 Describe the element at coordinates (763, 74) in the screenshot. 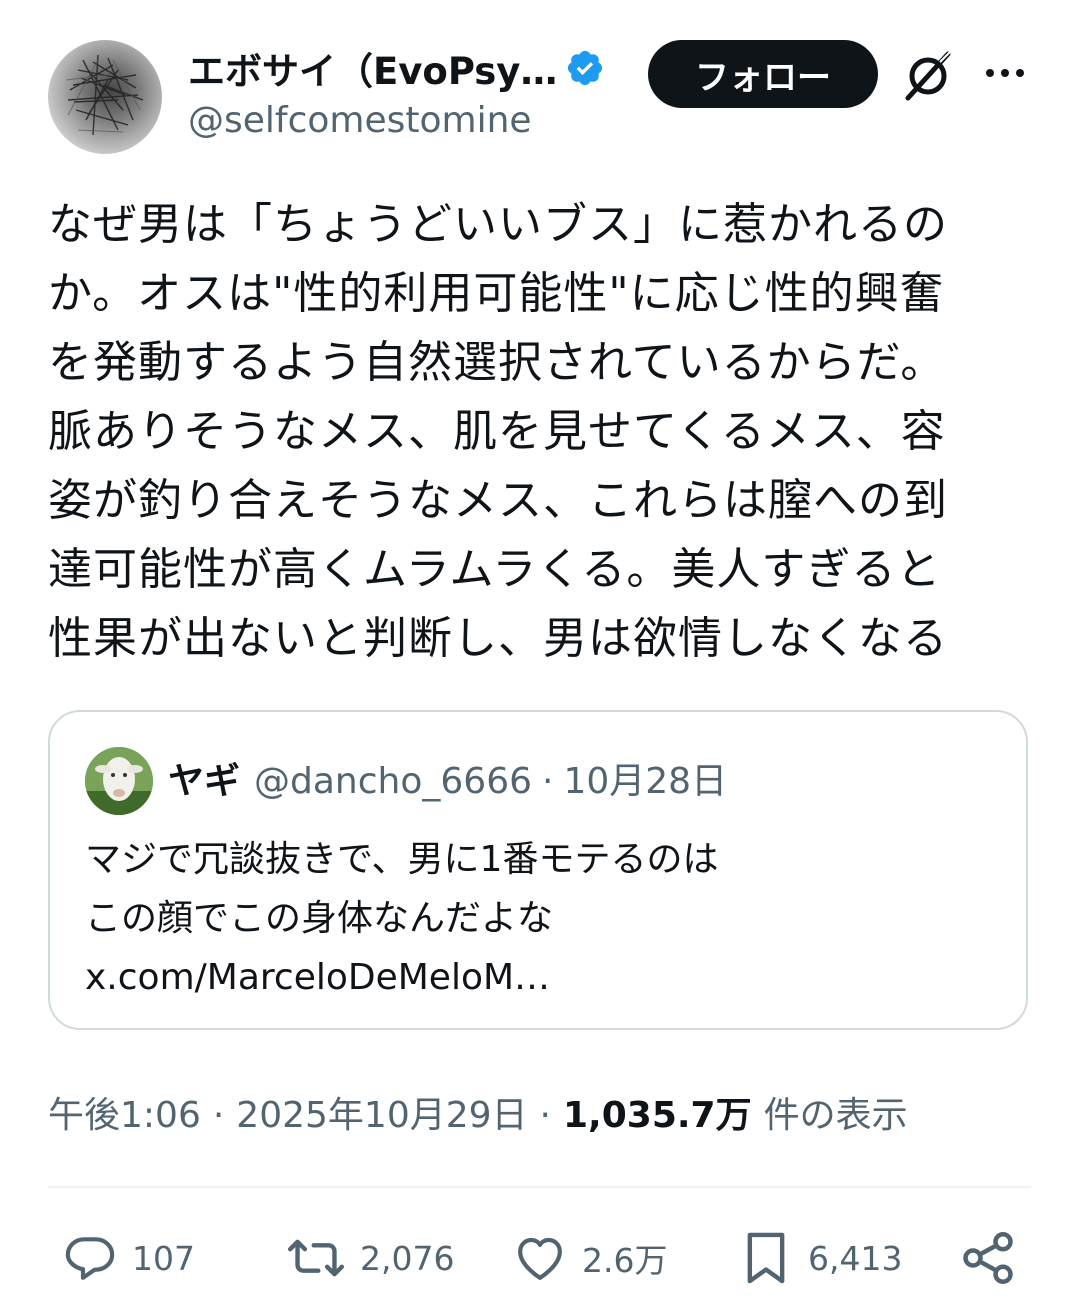

I see `follow-button: フォロー` at that location.